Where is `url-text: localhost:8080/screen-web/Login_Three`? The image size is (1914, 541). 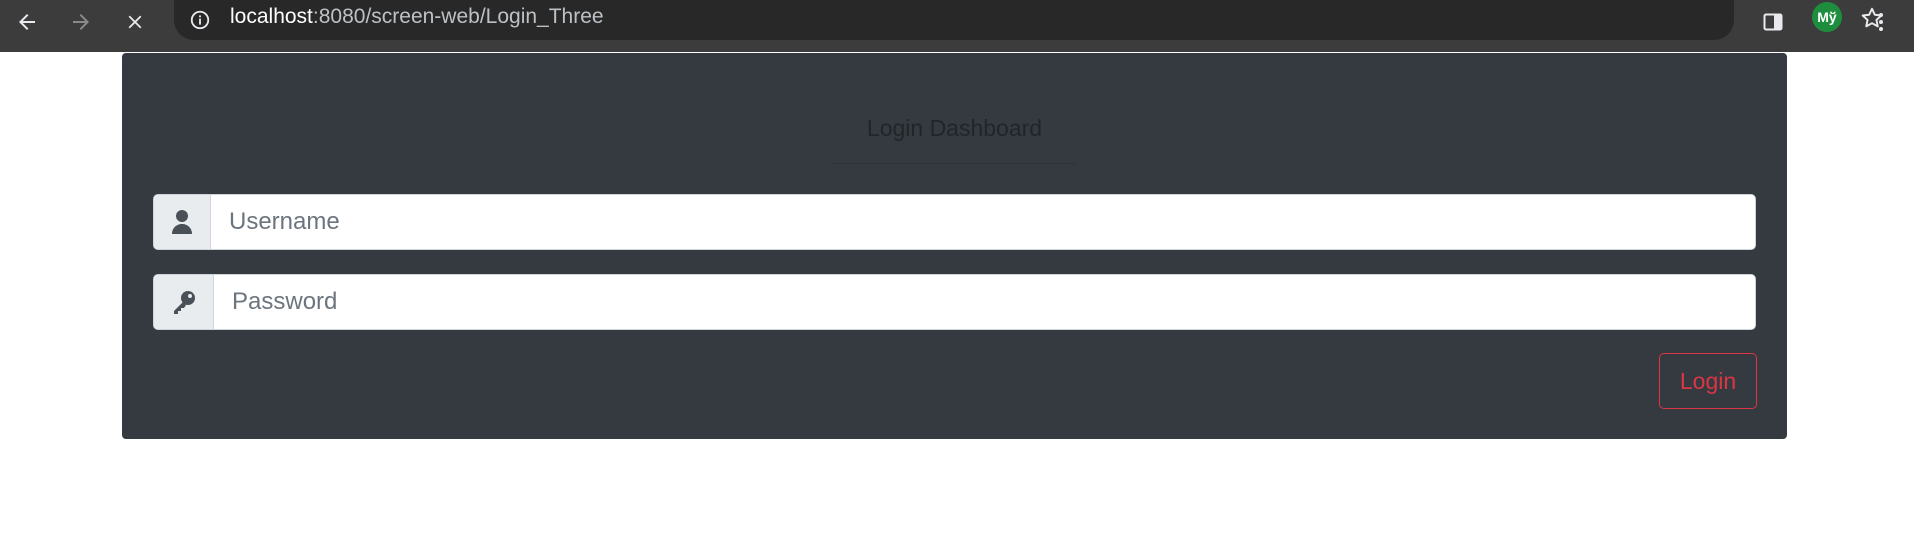 url-text: localhost:8080/screen-web/Login_Three is located at coordinates (417, 20).